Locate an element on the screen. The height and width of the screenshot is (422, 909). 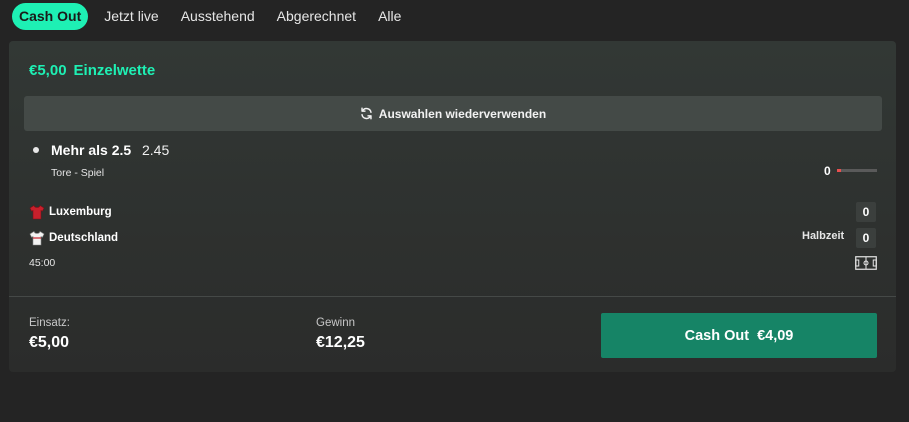
tab-cash-out: Cash Out is located at coordinates (50, 16).